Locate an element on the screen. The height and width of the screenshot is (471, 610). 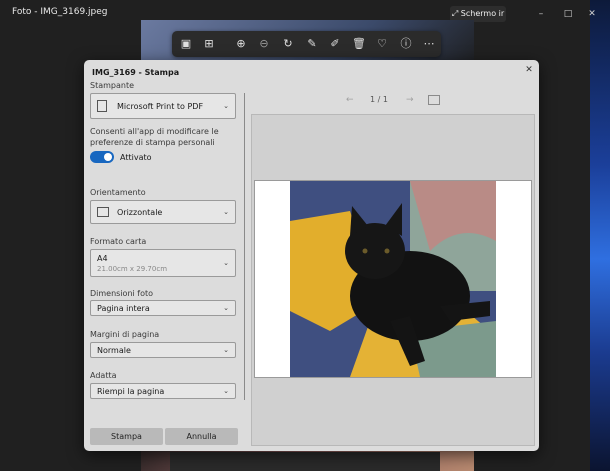
fit-to-window-icon is located at coordinates (434, 100).